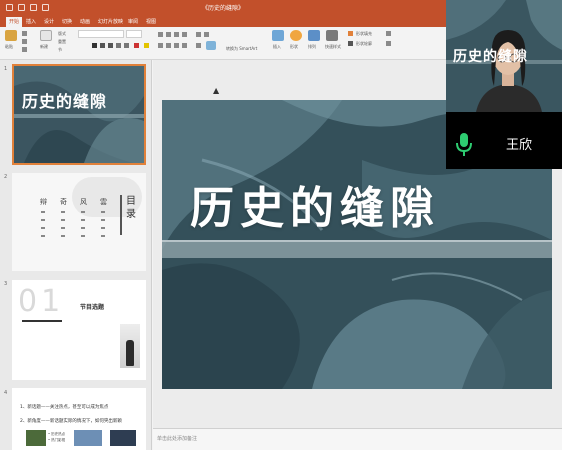  What do you see at coordinates (14, 22) in the screenshot?
I see `tab-home: 开始` at bounding box center [14, 22].